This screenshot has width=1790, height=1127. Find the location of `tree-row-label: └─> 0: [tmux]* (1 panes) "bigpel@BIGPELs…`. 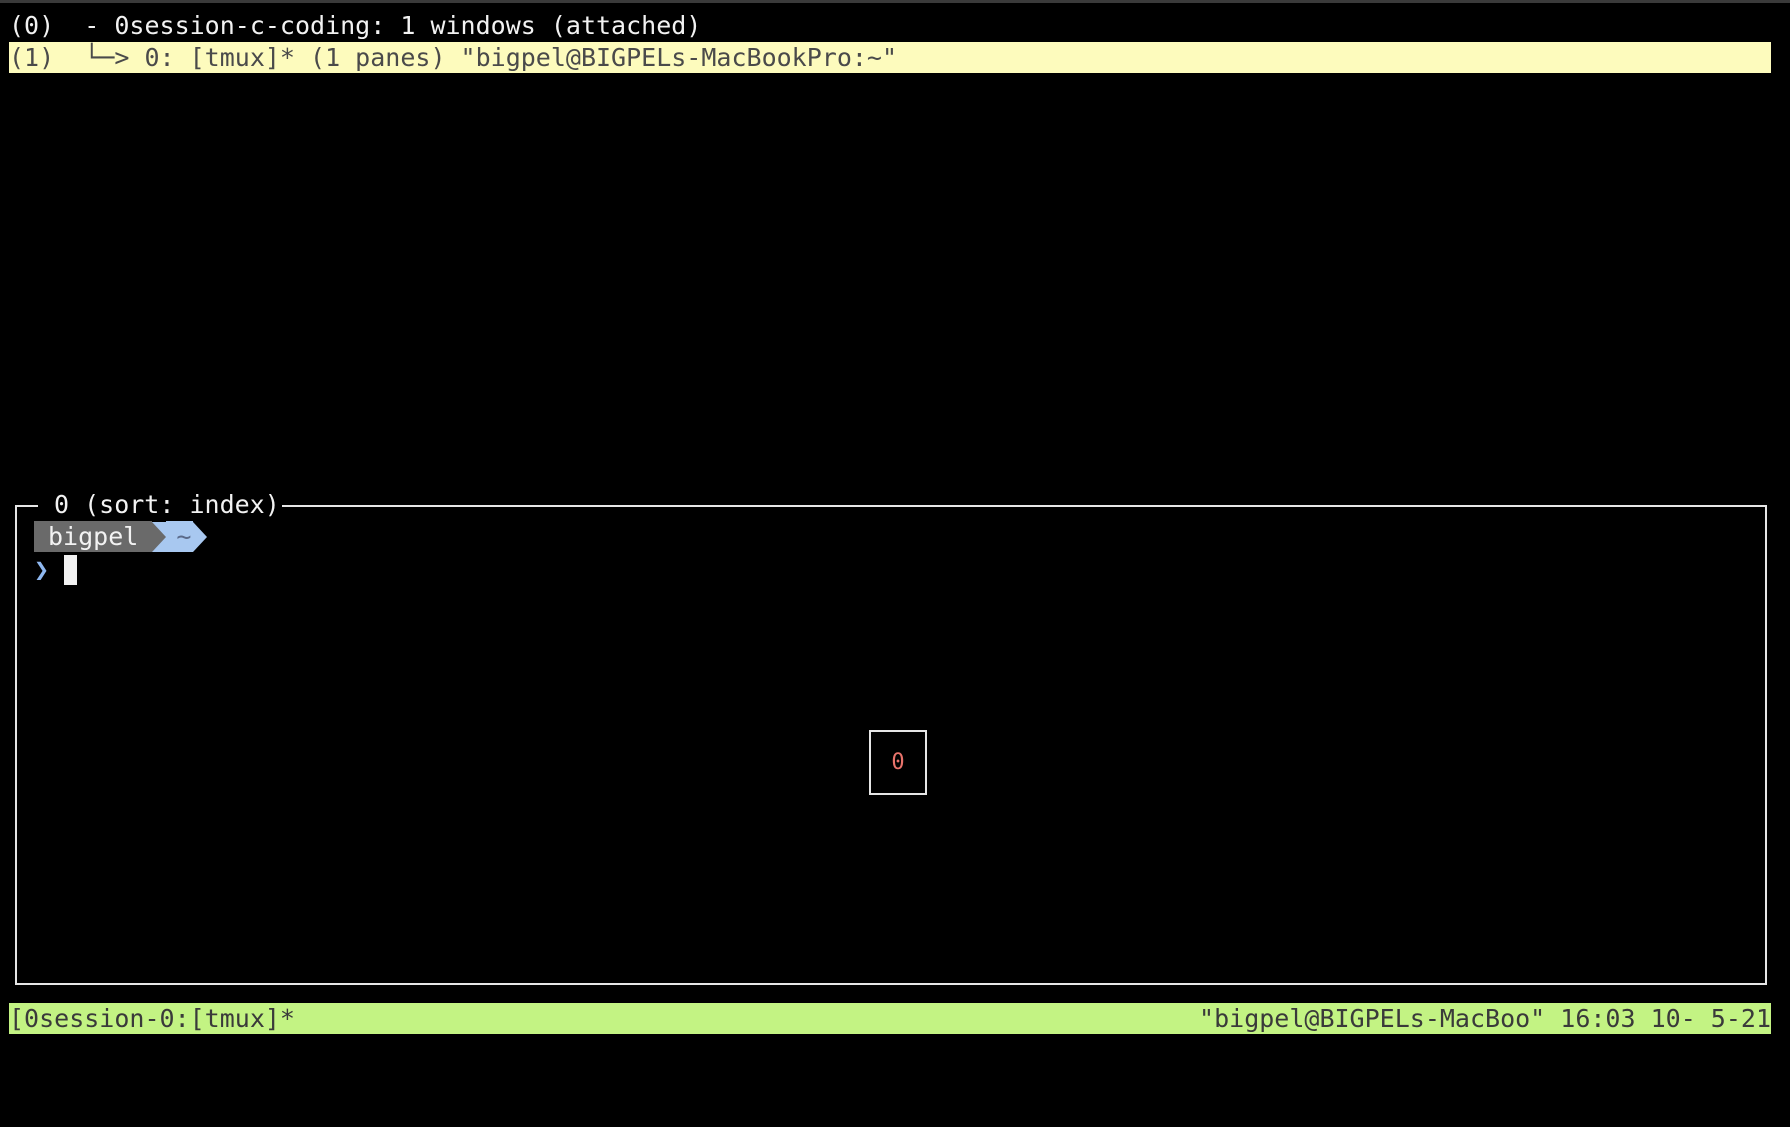

tree-row-label: └─> 0: [tmux]* (1 panes) "bigpel@BIGPELs… is located at coordinates (476, 57).